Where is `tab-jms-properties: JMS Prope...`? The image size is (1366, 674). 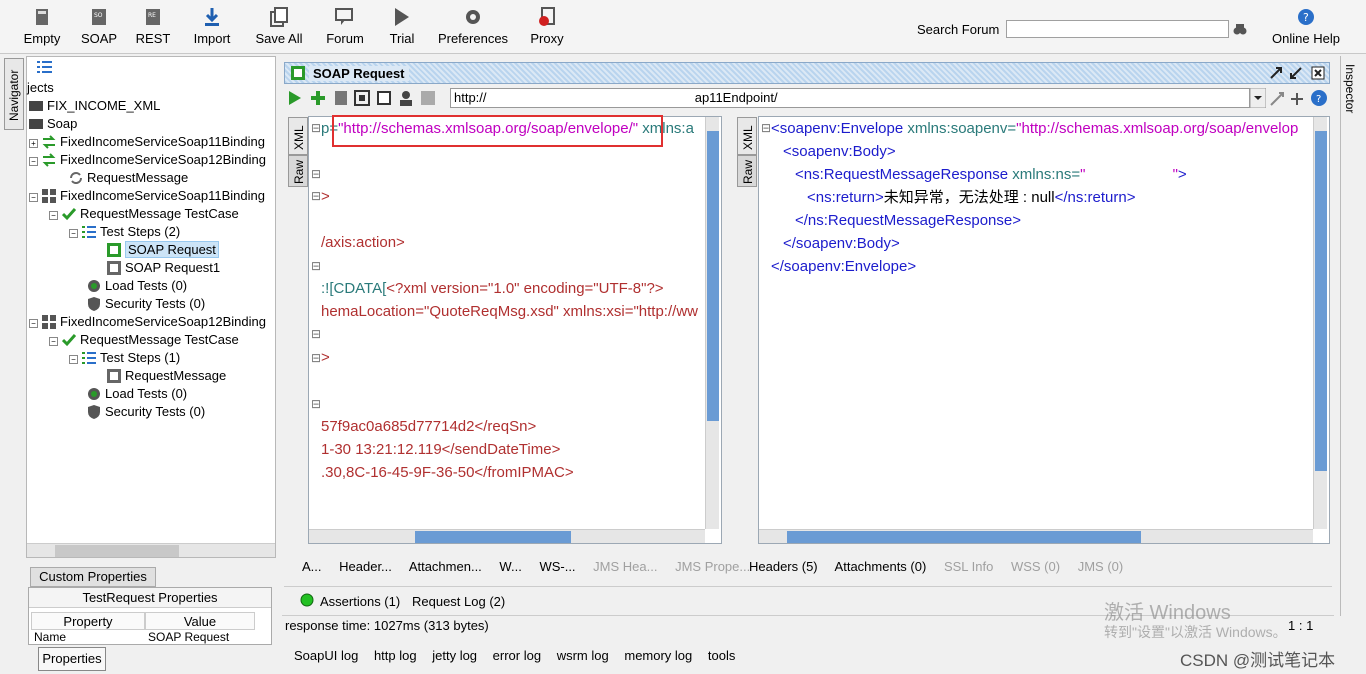
tab-jms-properties: JMS Prope... is located at coordinates (712, 566).